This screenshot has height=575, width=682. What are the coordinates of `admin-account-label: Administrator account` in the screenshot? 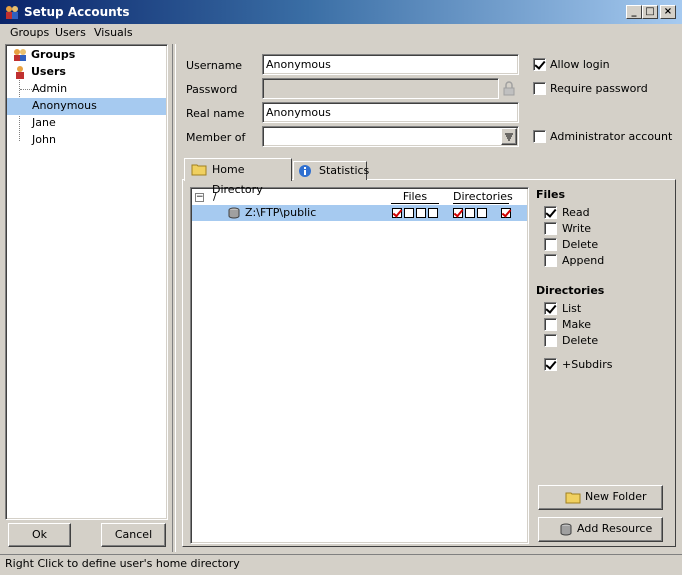 It's located at (611, 136).